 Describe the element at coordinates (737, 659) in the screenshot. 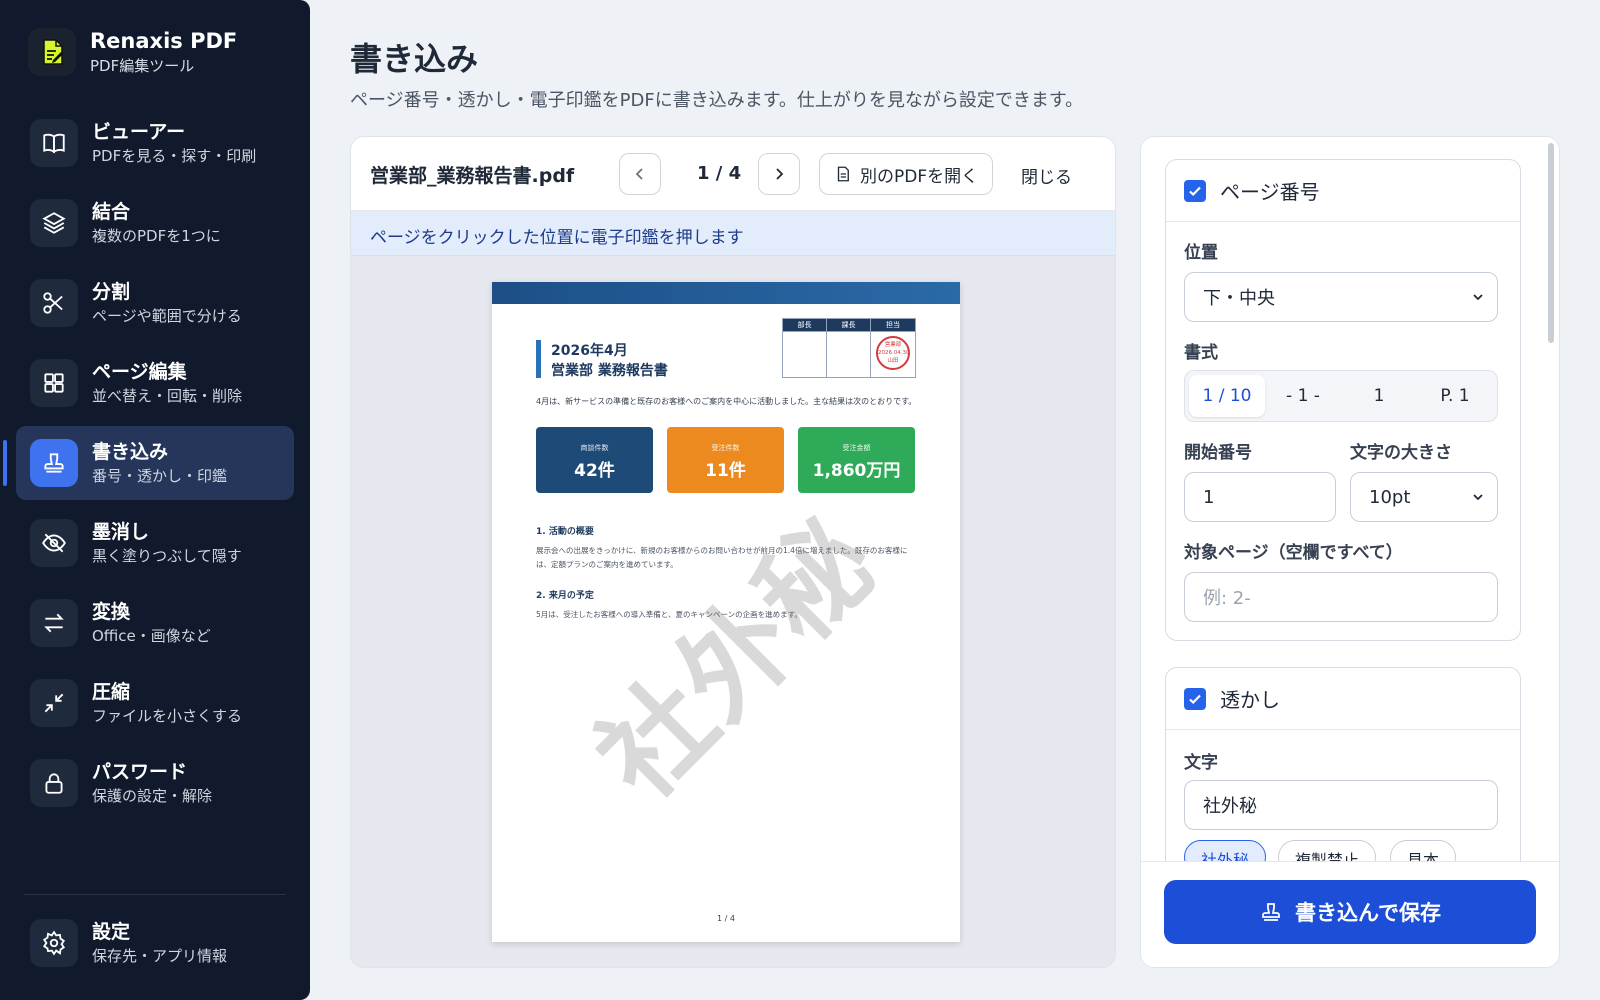

I see `watermark-preview: 社外秘` at that location.